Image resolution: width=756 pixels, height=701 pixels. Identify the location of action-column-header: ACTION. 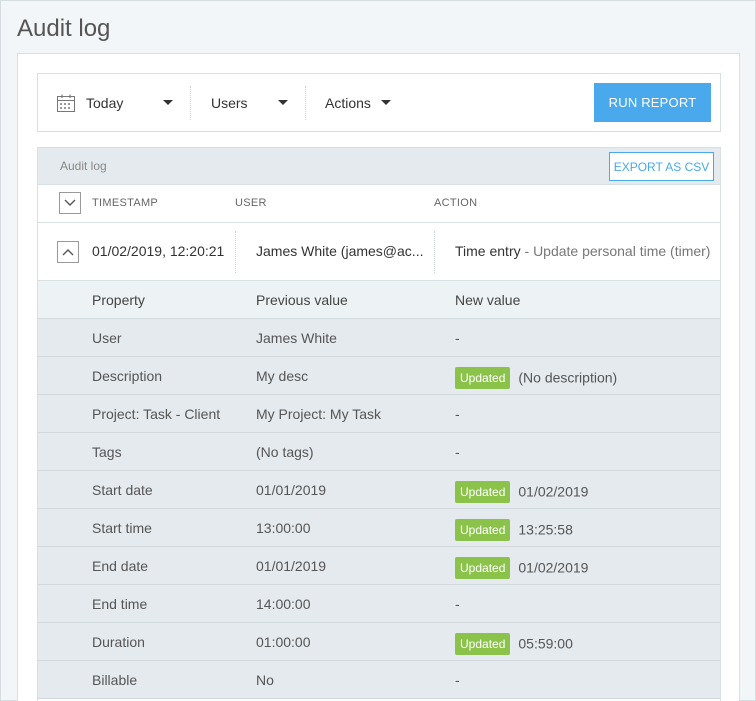
(455, 203).